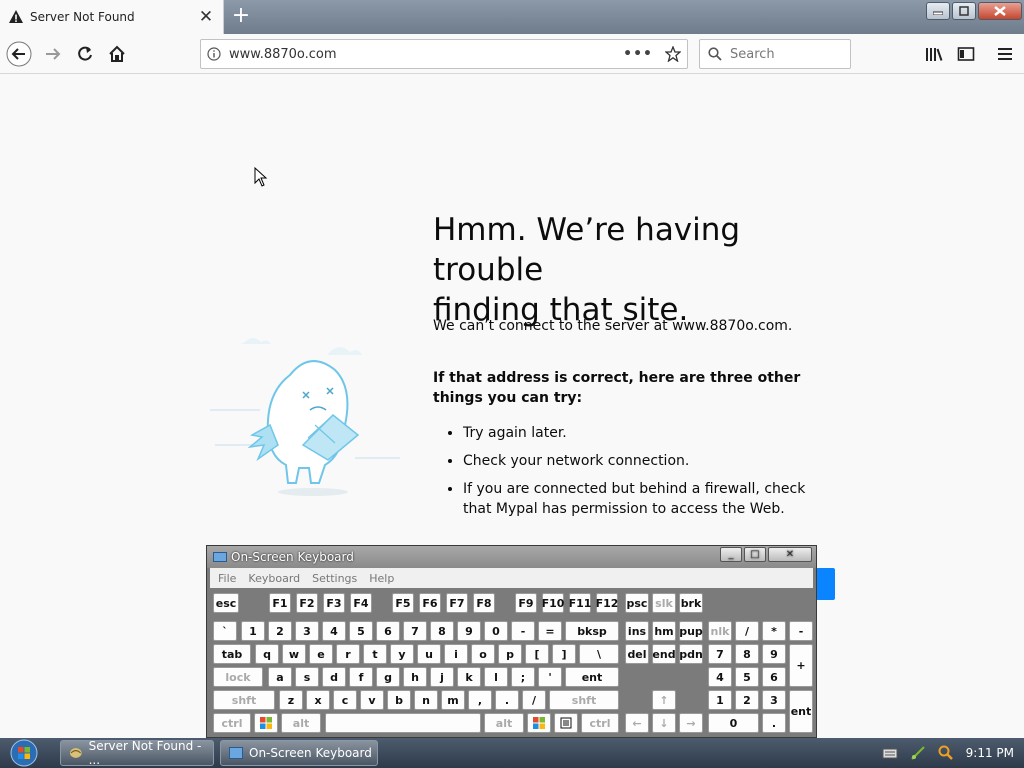  What do you see at coordinates (638, 54) in the screenshot?
I see `page-actions-menu-icon: •••` at bounding box center [638, 54].